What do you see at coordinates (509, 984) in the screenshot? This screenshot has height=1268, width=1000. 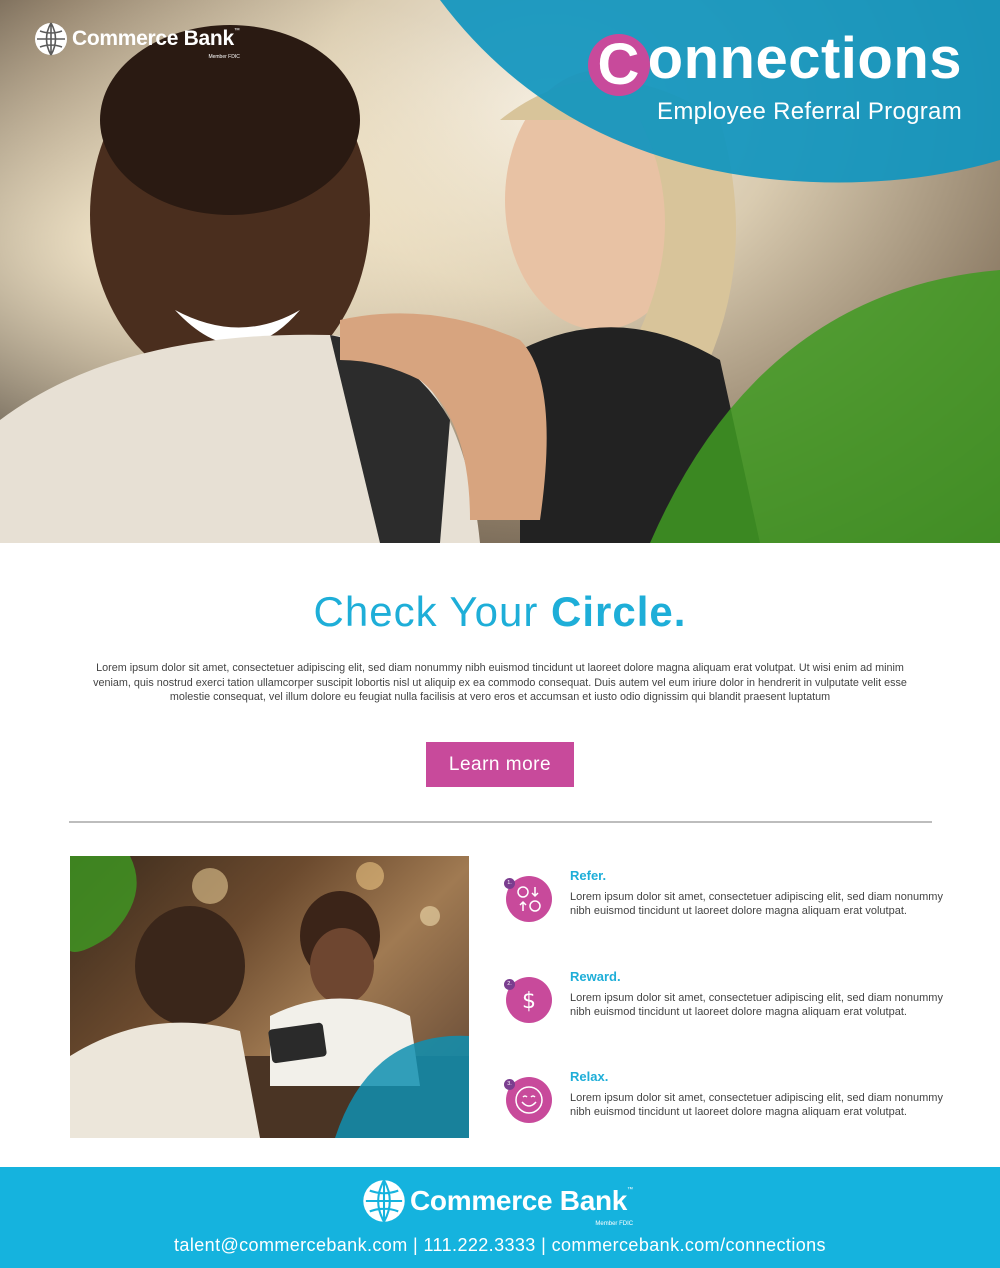 I see `step-number: 2.` at bounding box center [509, 984].